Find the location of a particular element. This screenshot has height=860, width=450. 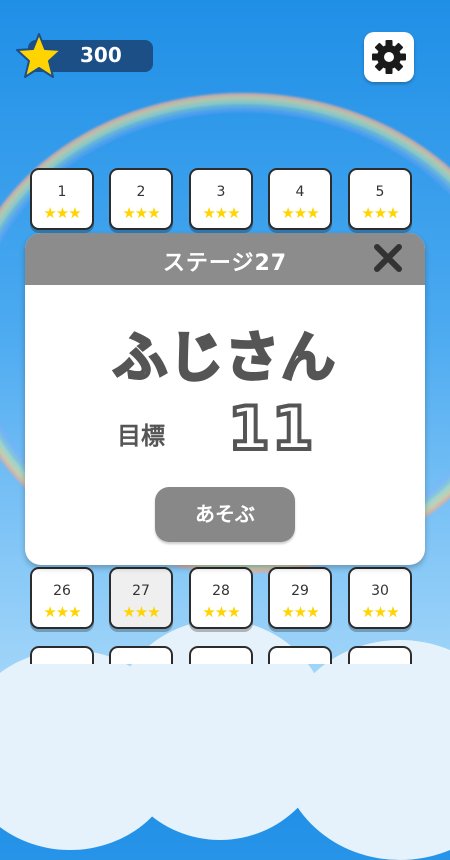

goal-value: 11 is located at coordinates (271, 429).